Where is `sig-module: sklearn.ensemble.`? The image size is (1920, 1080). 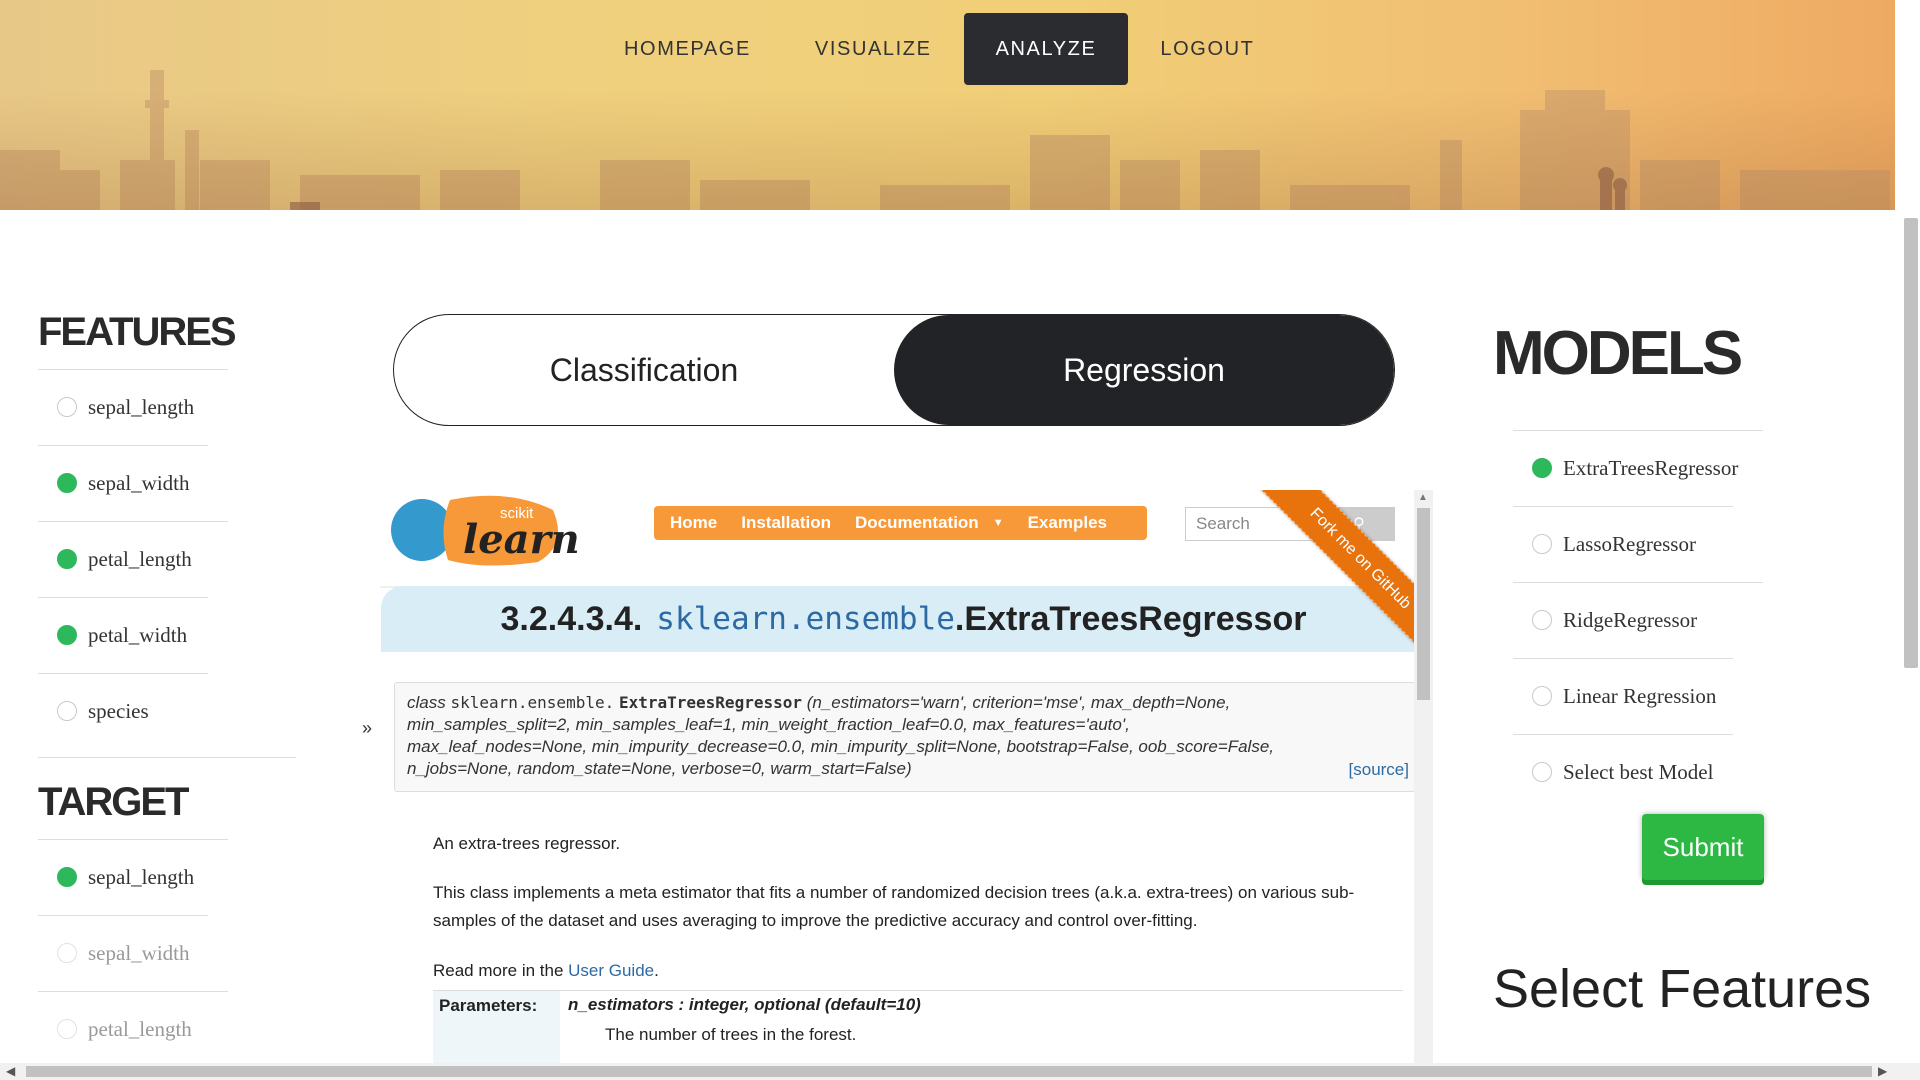
sig-module: sklearn.ensemble. is located at coordinates (532, 702).